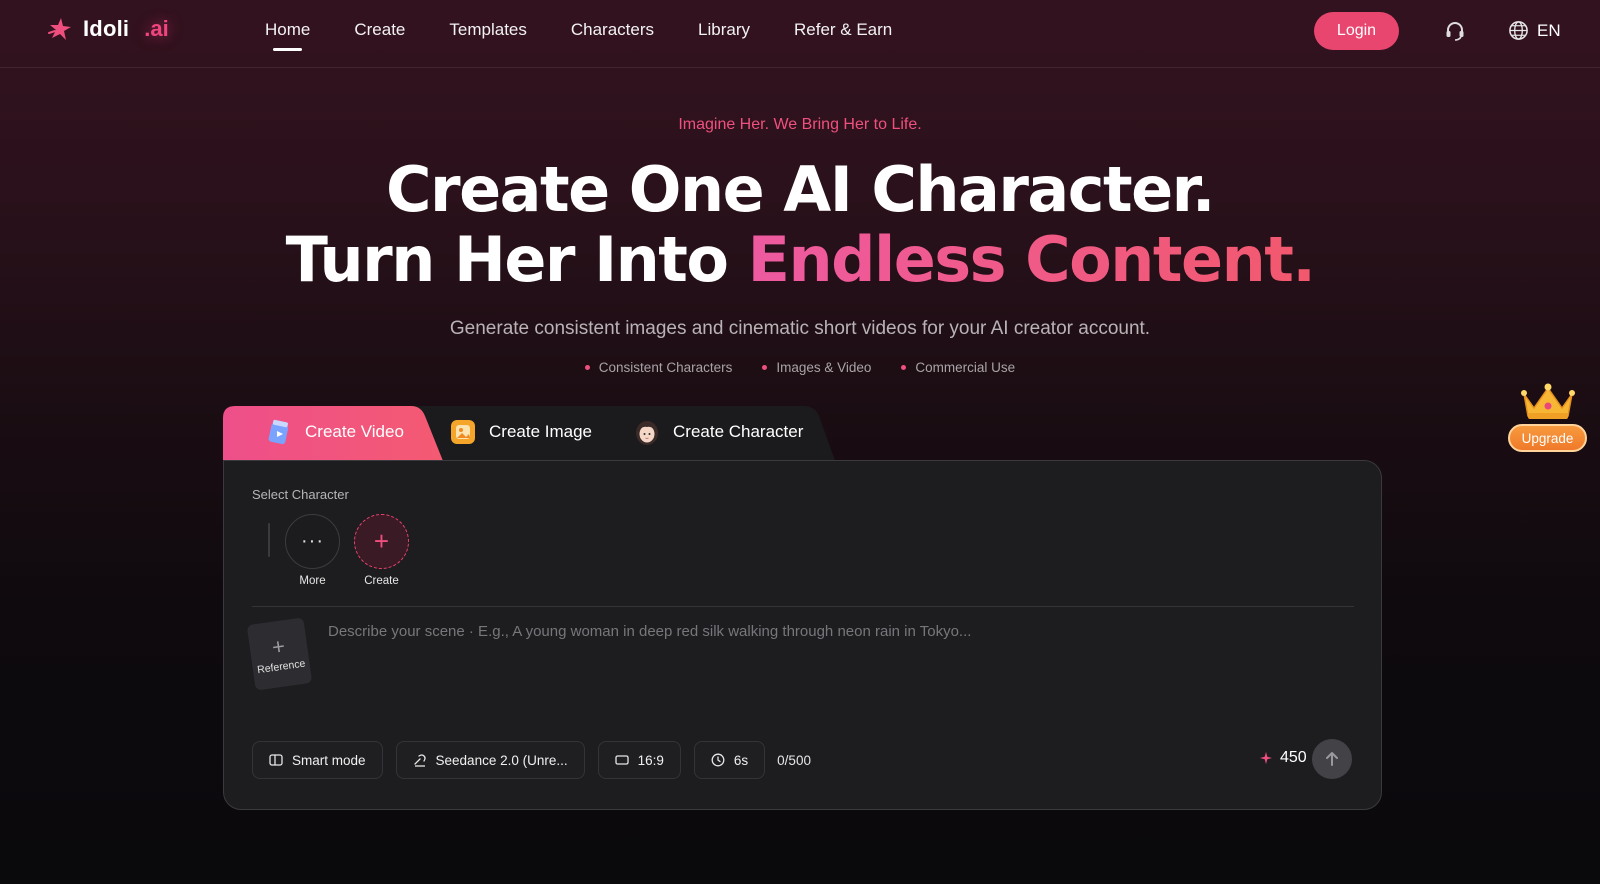 The image size is (1600, 884). I want to click on more-dots-icon: ···, so click(312, 541).